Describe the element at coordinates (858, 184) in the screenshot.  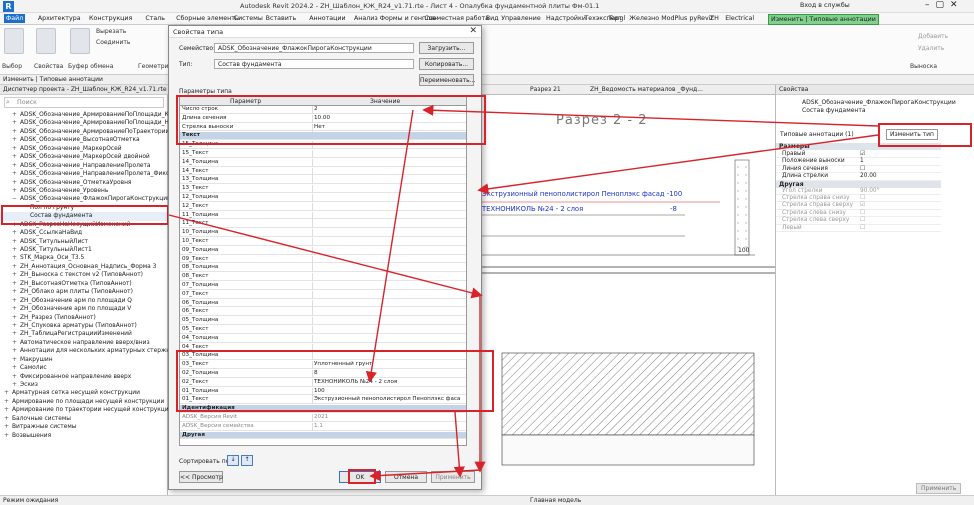
I see `group-other: Другая` at that location.